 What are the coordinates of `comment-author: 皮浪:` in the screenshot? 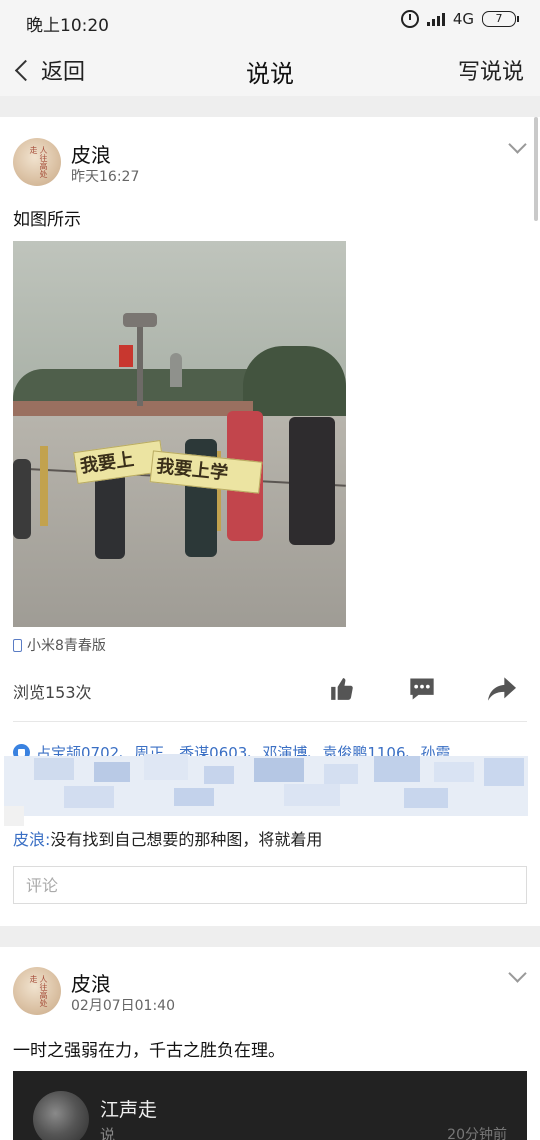 It's located at (31, 839).